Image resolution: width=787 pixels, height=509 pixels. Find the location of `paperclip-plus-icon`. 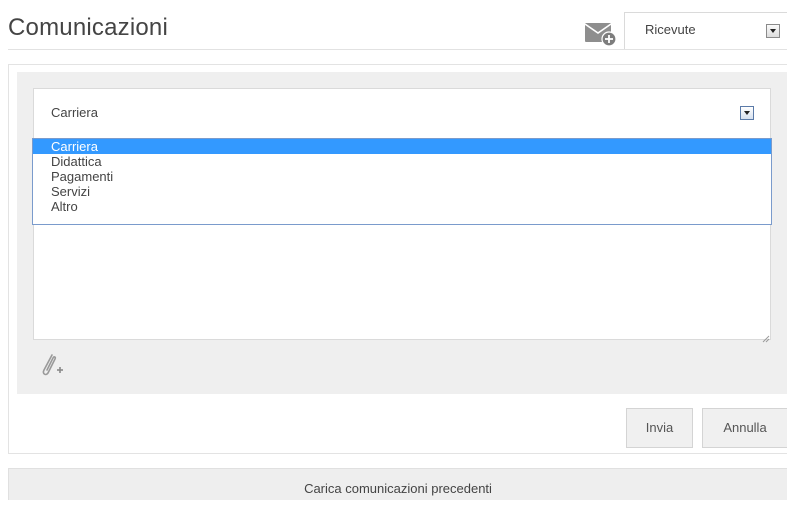

paperclip-plus-icon is located at coordinates (53, 365).